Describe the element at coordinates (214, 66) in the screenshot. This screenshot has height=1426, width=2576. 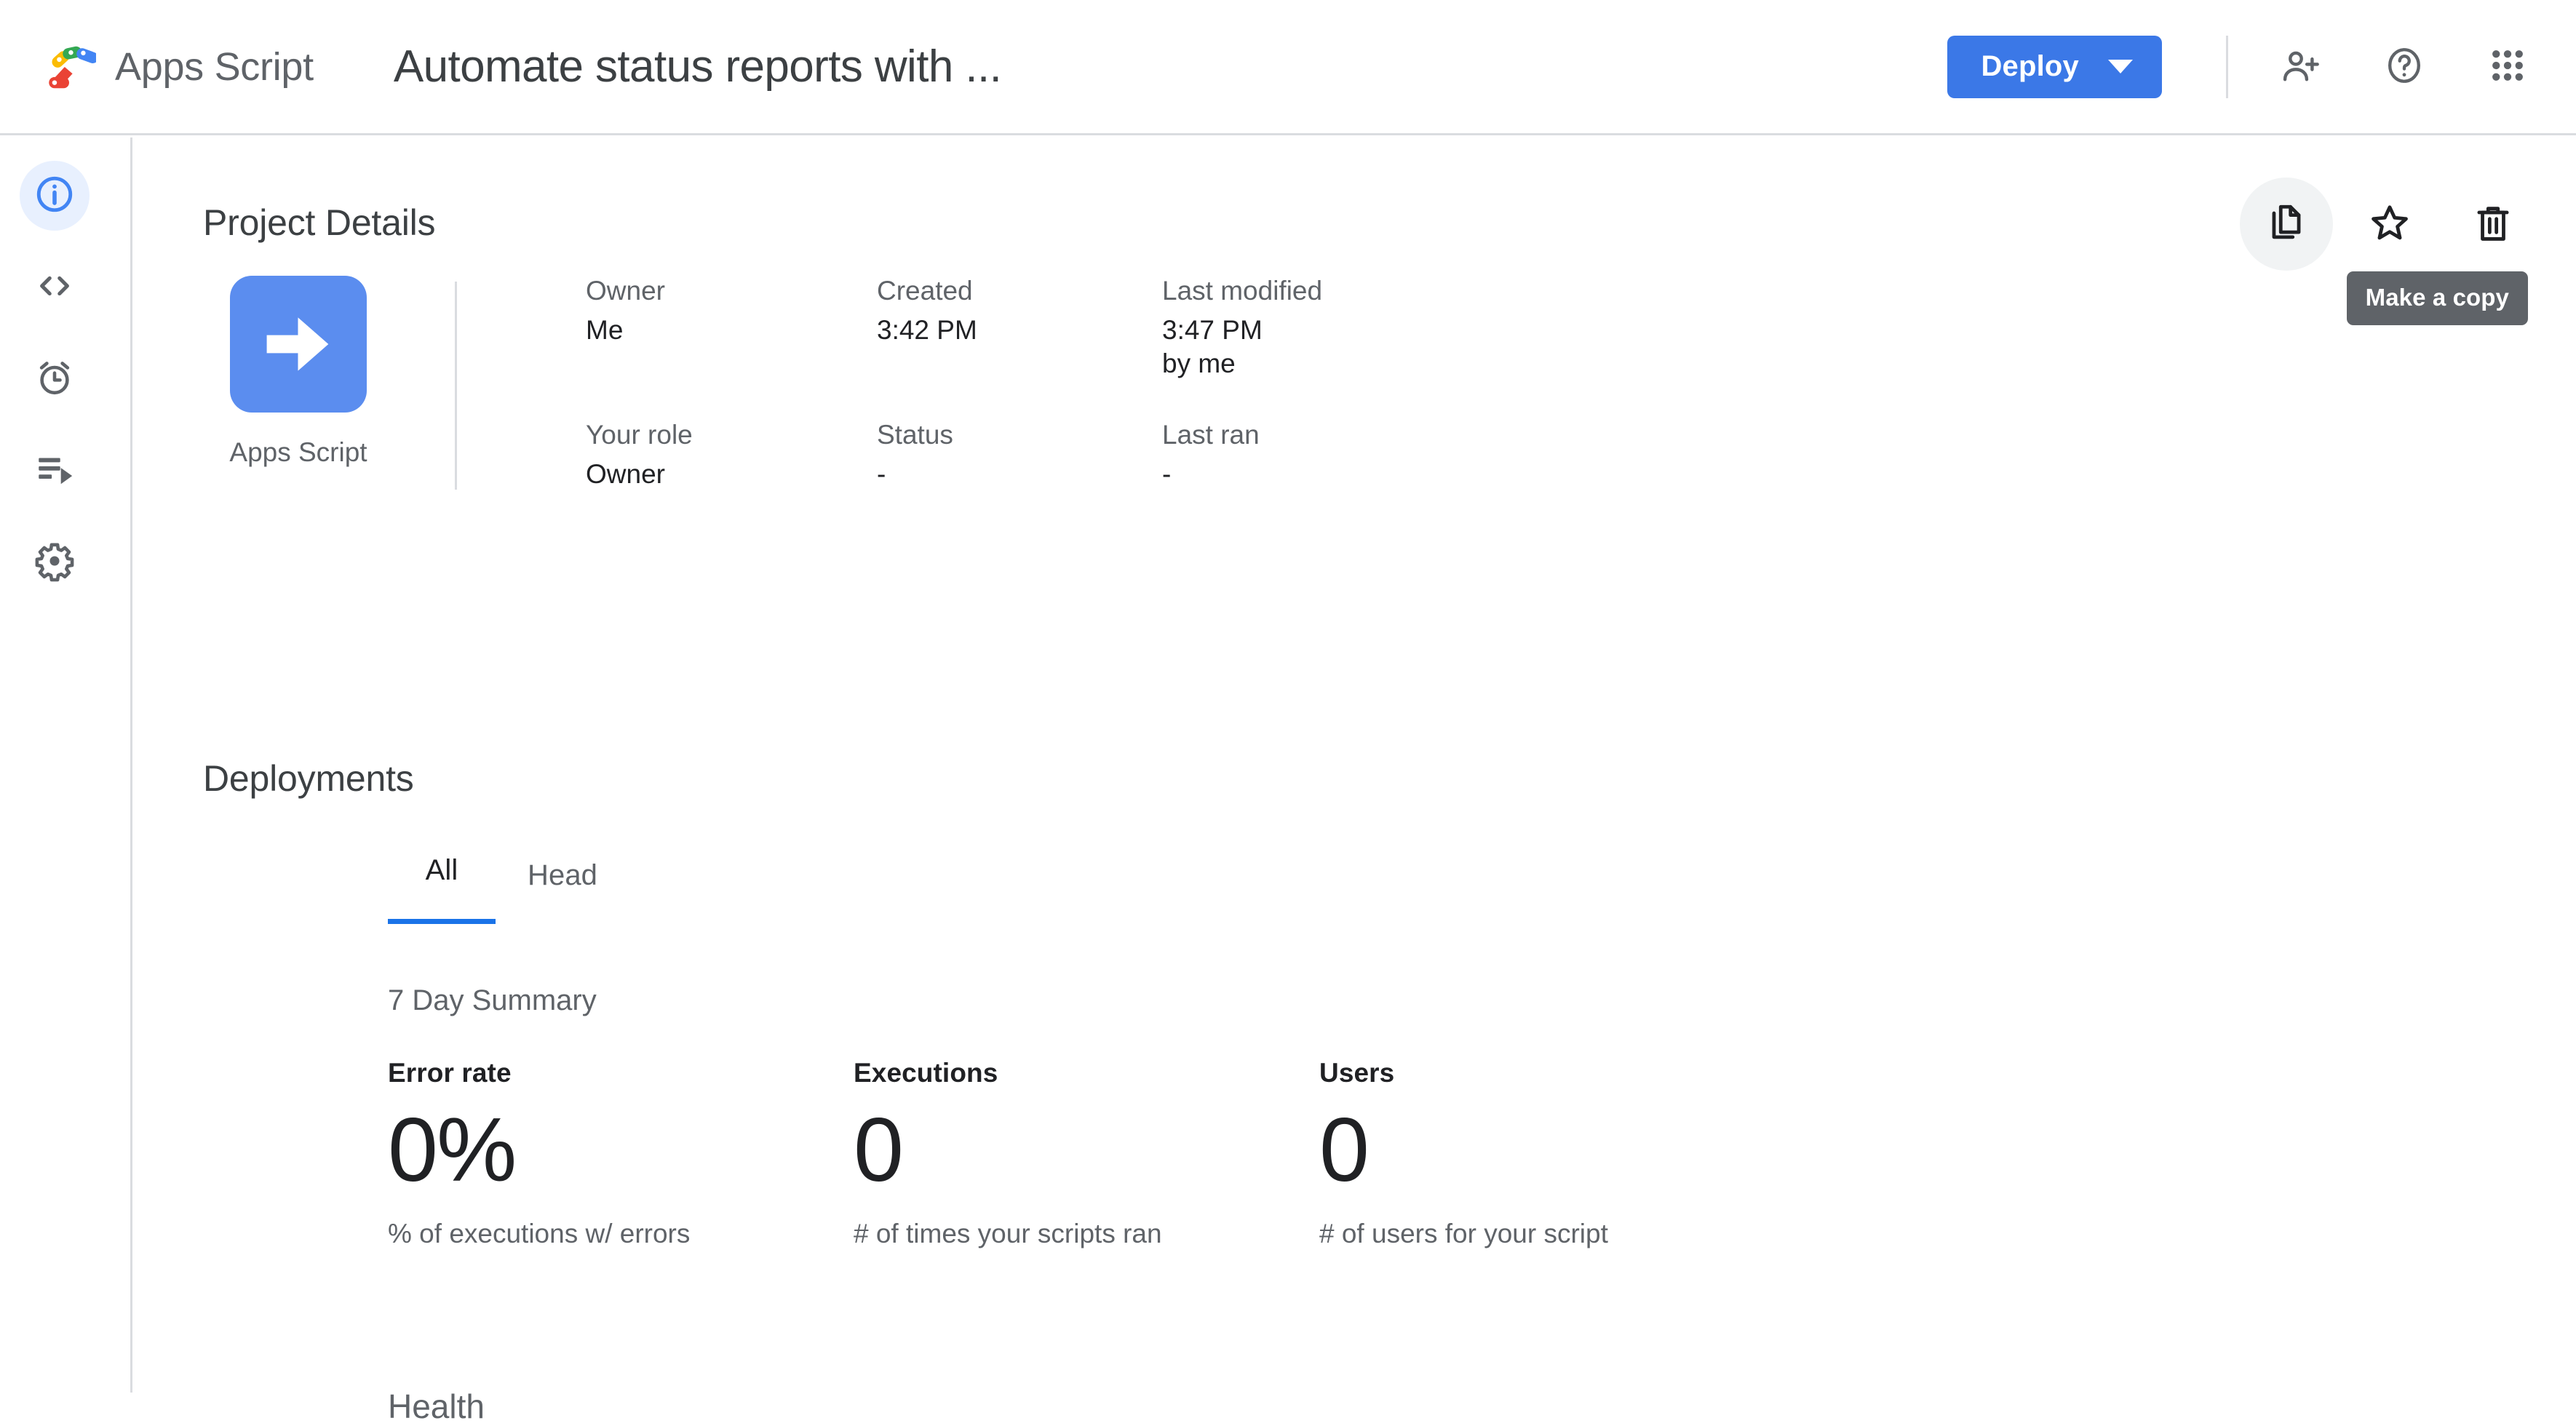
I see `brand-label: Apps Script` at that location.